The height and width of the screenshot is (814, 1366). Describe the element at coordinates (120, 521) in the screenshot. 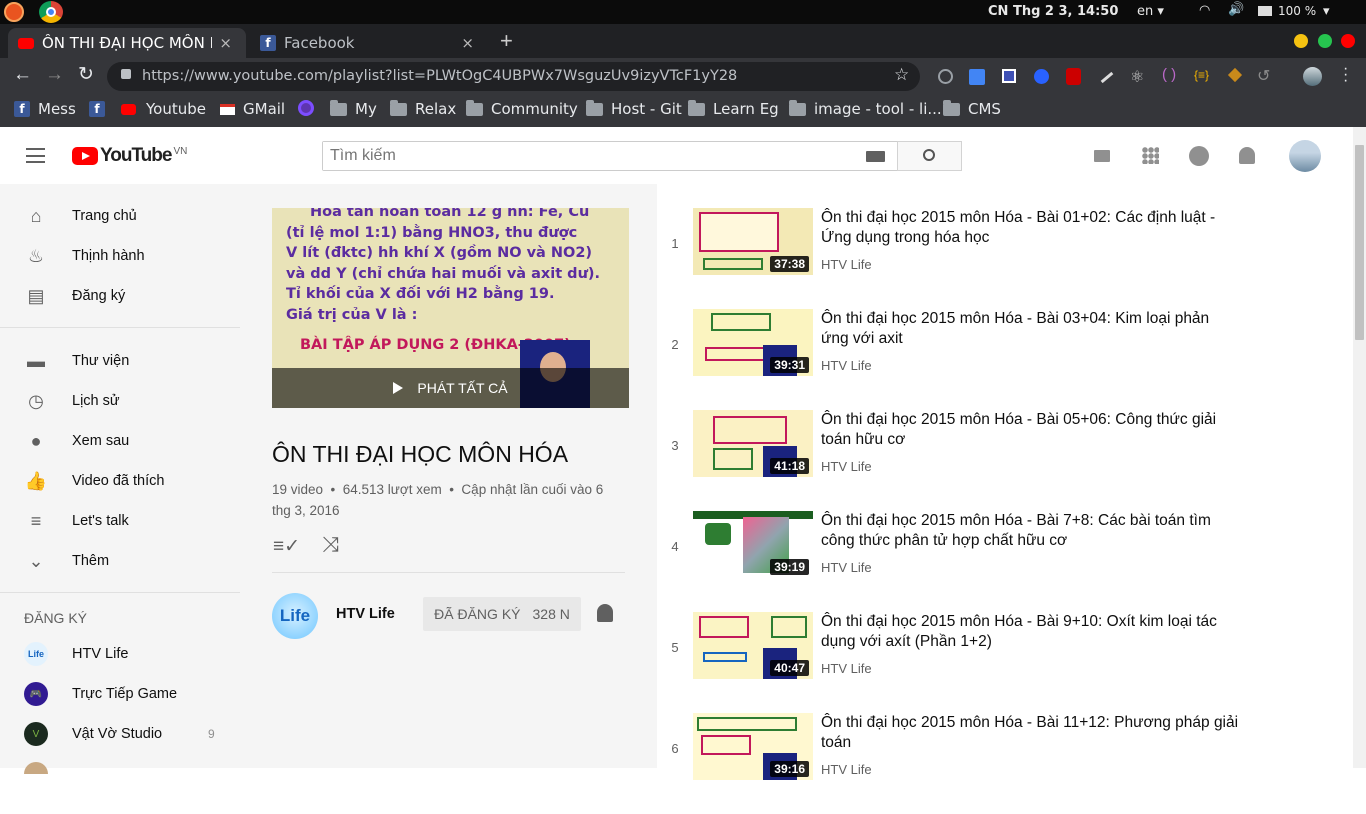

I see `sidebar-item-lets-talk: ≡ Let's talk` at that location.